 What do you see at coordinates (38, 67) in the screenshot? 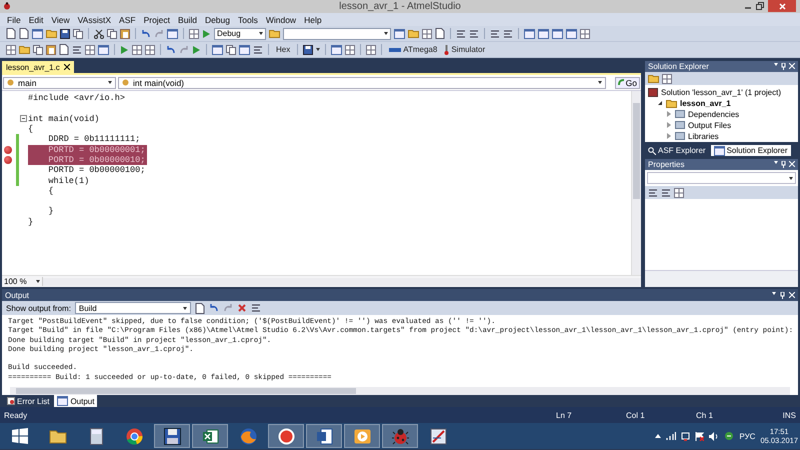
I see `document-tab: lesson_avr_1.c` at bounding box center [38, 67].